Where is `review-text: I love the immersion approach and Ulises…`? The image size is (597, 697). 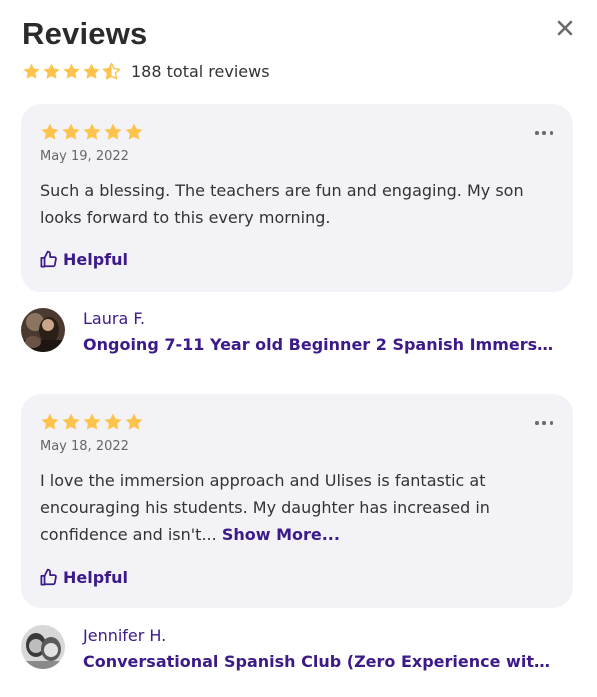 review-text: I love the immersion approach and Ulises… is located at coordinates (295, 507).